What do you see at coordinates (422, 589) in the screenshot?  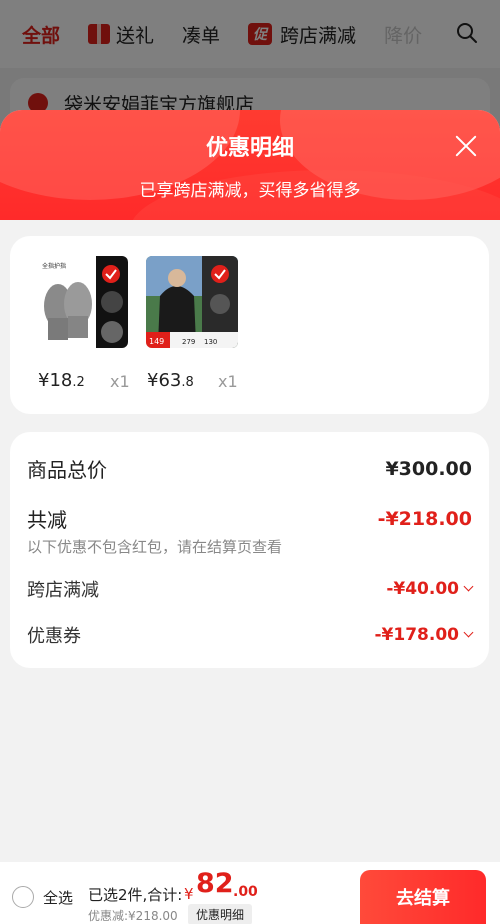 I see `discount-amount: -¥40.00` at bounding box center [422, 589].